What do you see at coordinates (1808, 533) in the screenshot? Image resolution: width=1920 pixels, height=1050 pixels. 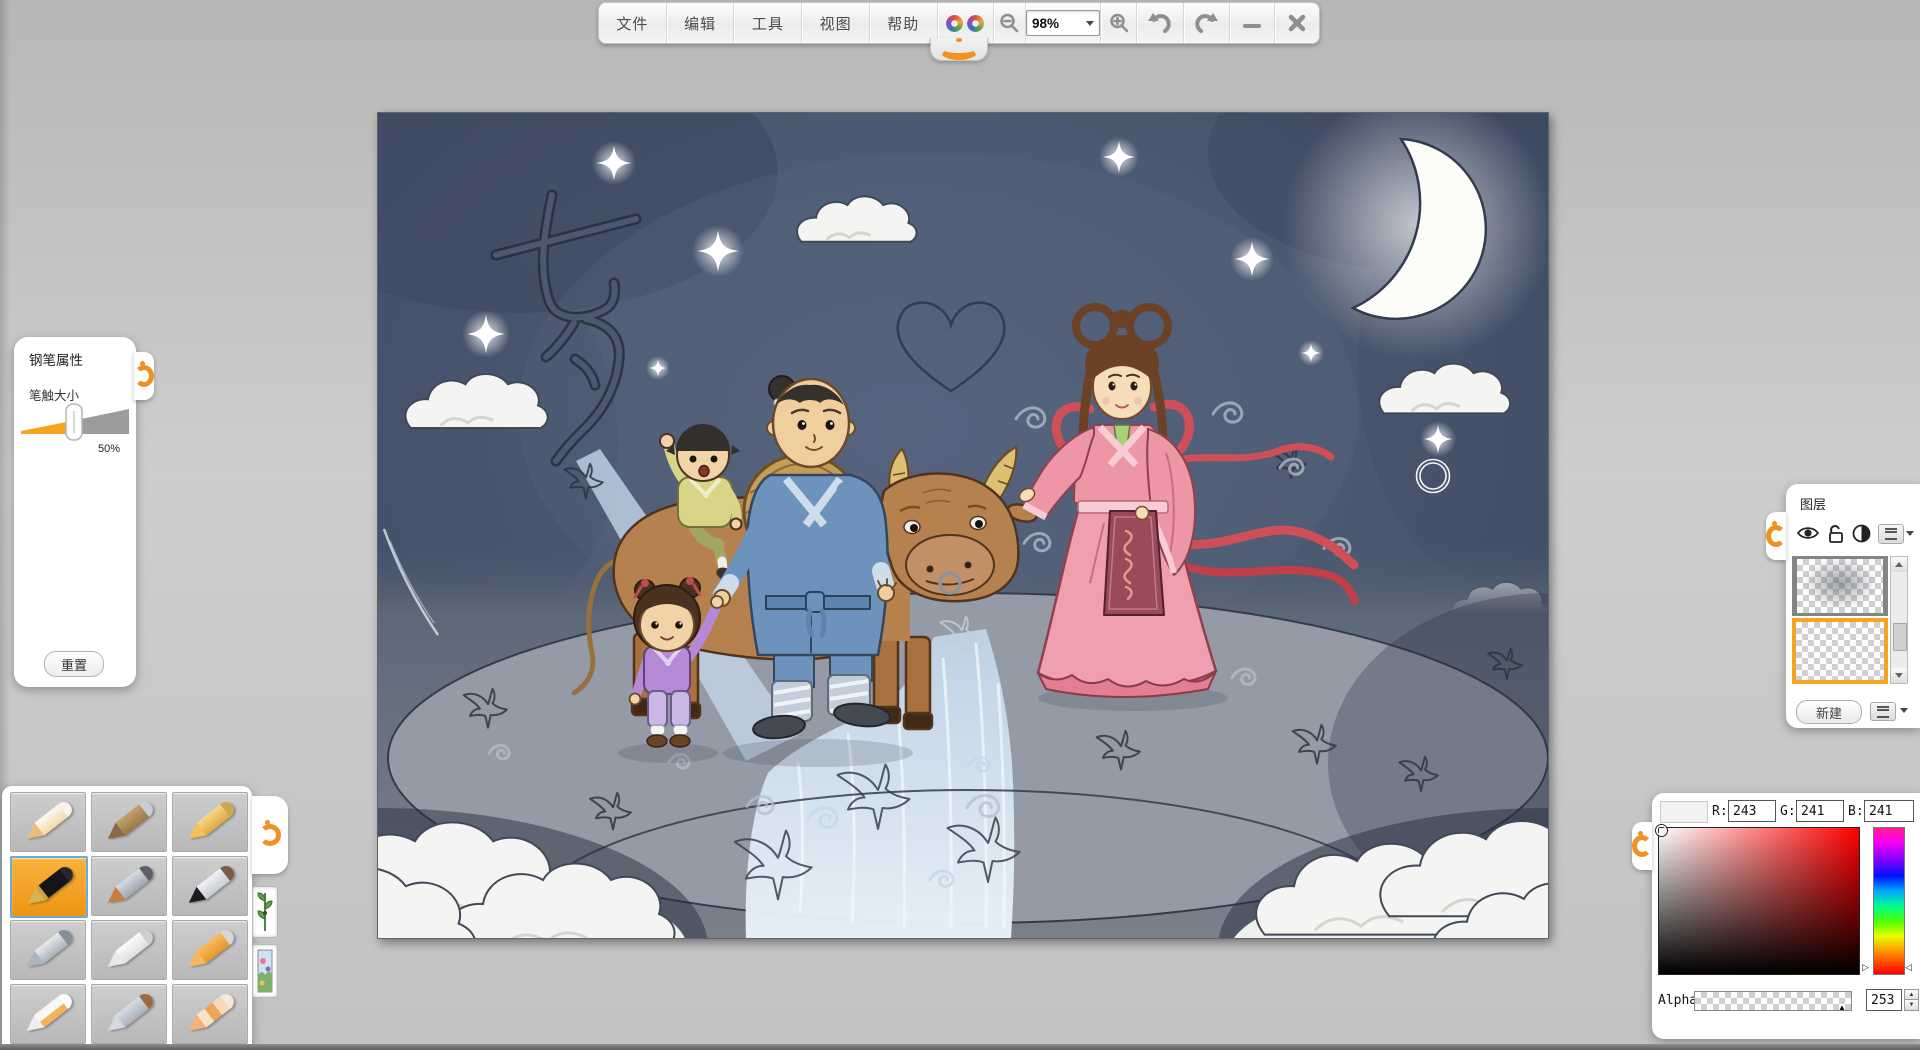 I see `visibility-eye-icon` at bounding box center [1808, 533].